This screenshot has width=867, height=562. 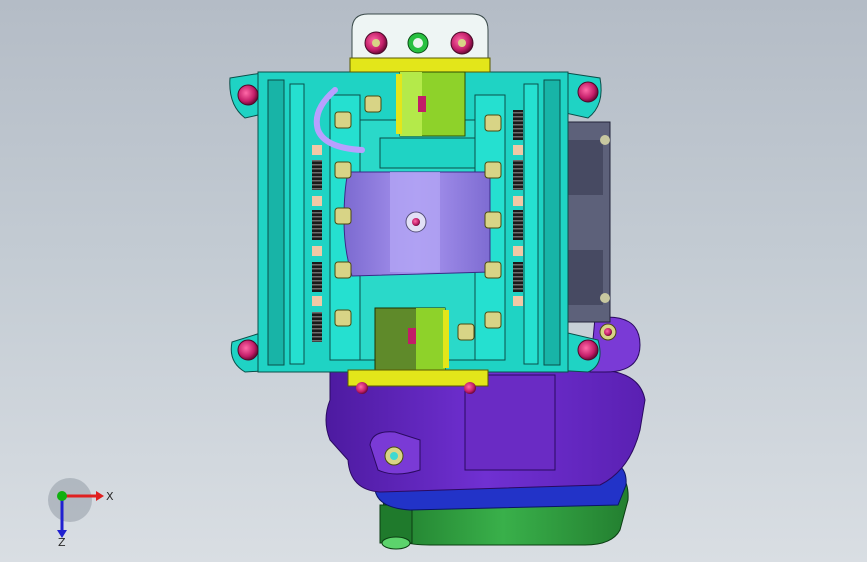 I want to click on triad-origin-shadow, so click(x=70, y=500).